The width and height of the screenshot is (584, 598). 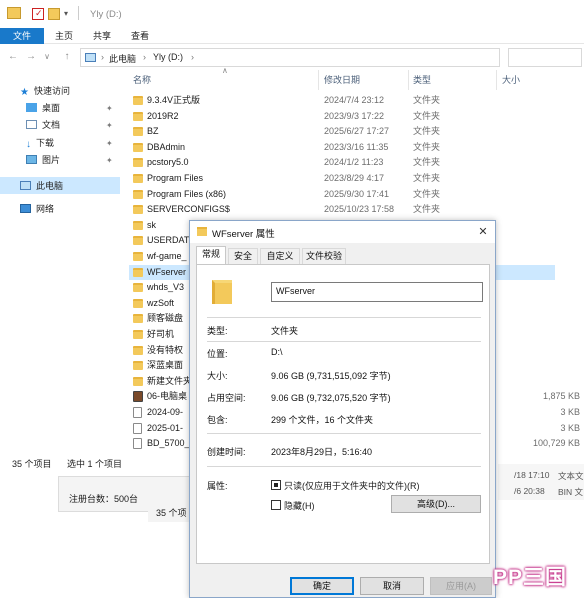 I want to click on column-header-type: 类型, so click(x=422, y=80).